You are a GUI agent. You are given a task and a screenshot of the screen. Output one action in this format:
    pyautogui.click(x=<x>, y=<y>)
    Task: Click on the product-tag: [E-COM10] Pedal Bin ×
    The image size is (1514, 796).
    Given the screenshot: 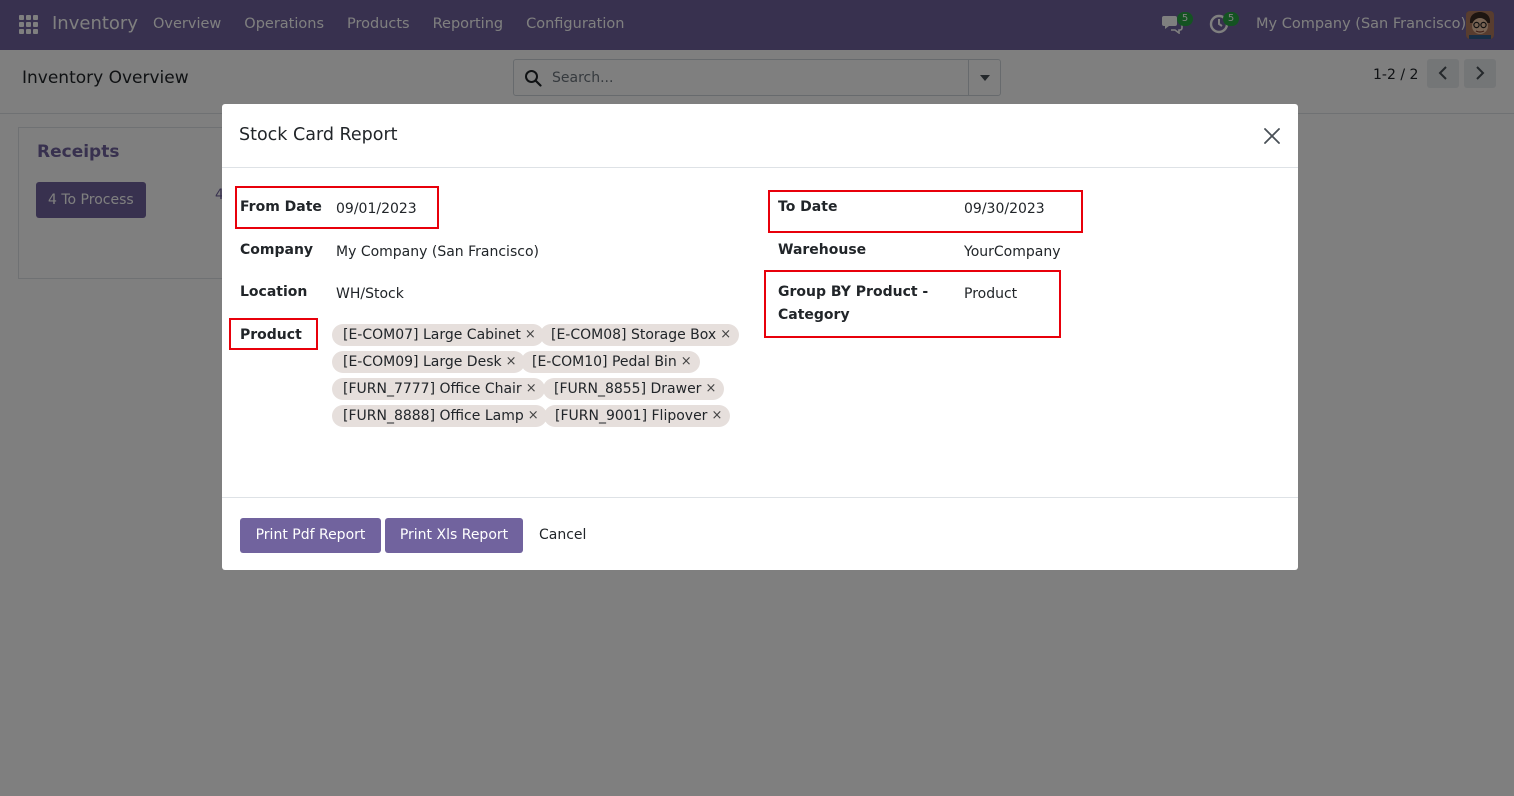 What is the action you would take?
    pyautogui.click(x=610, y=362)
    